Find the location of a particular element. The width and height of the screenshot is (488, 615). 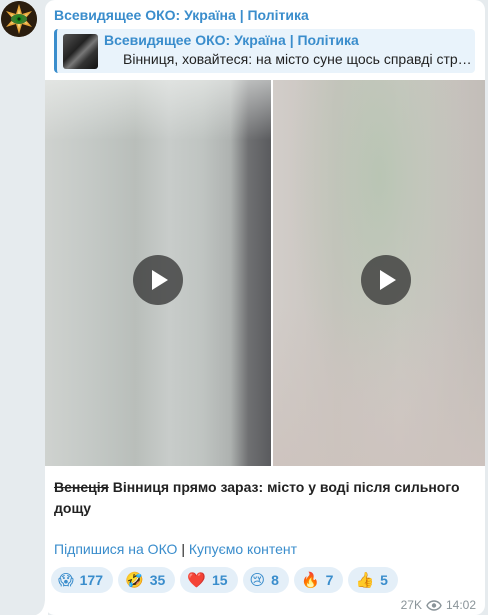

heart-emoji-icon: ❤️ is located at coordinates (196, 579).